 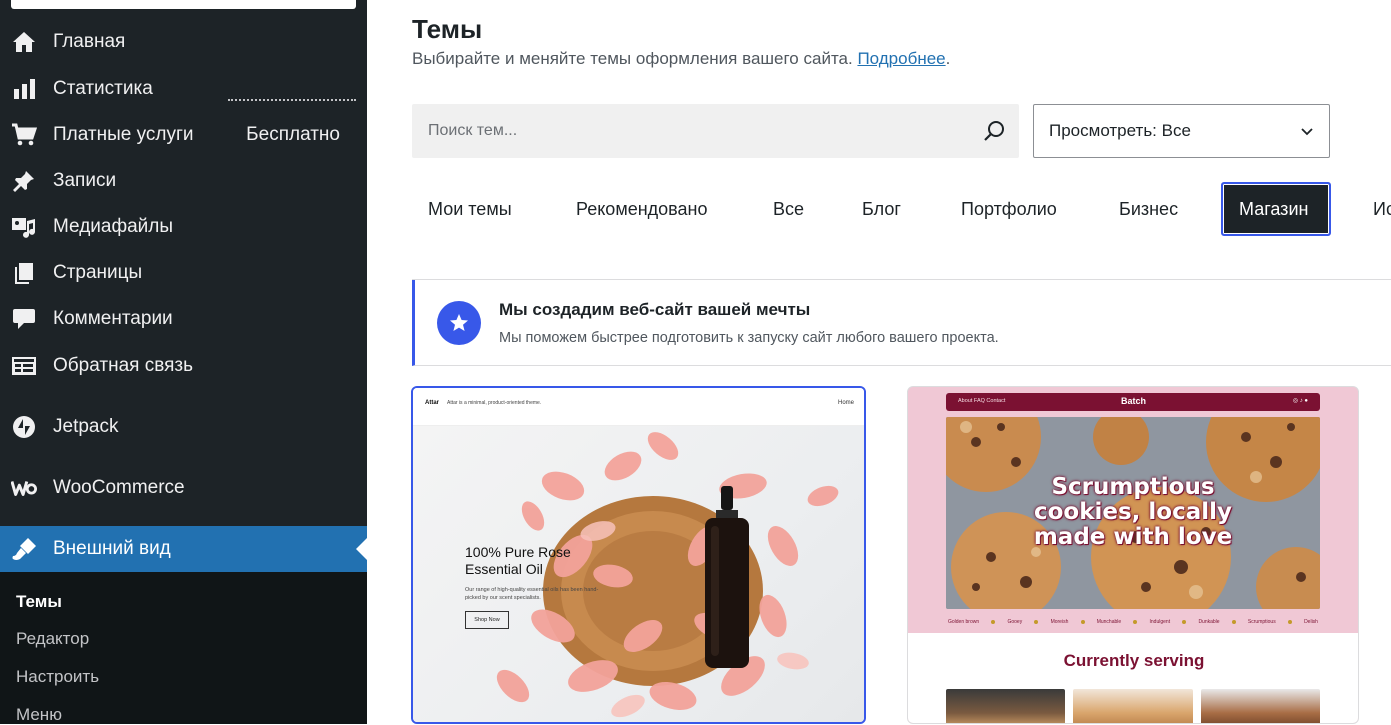 I want to click on view-filter-select: Просмотреть: Все, so click(x=1181, y=131).